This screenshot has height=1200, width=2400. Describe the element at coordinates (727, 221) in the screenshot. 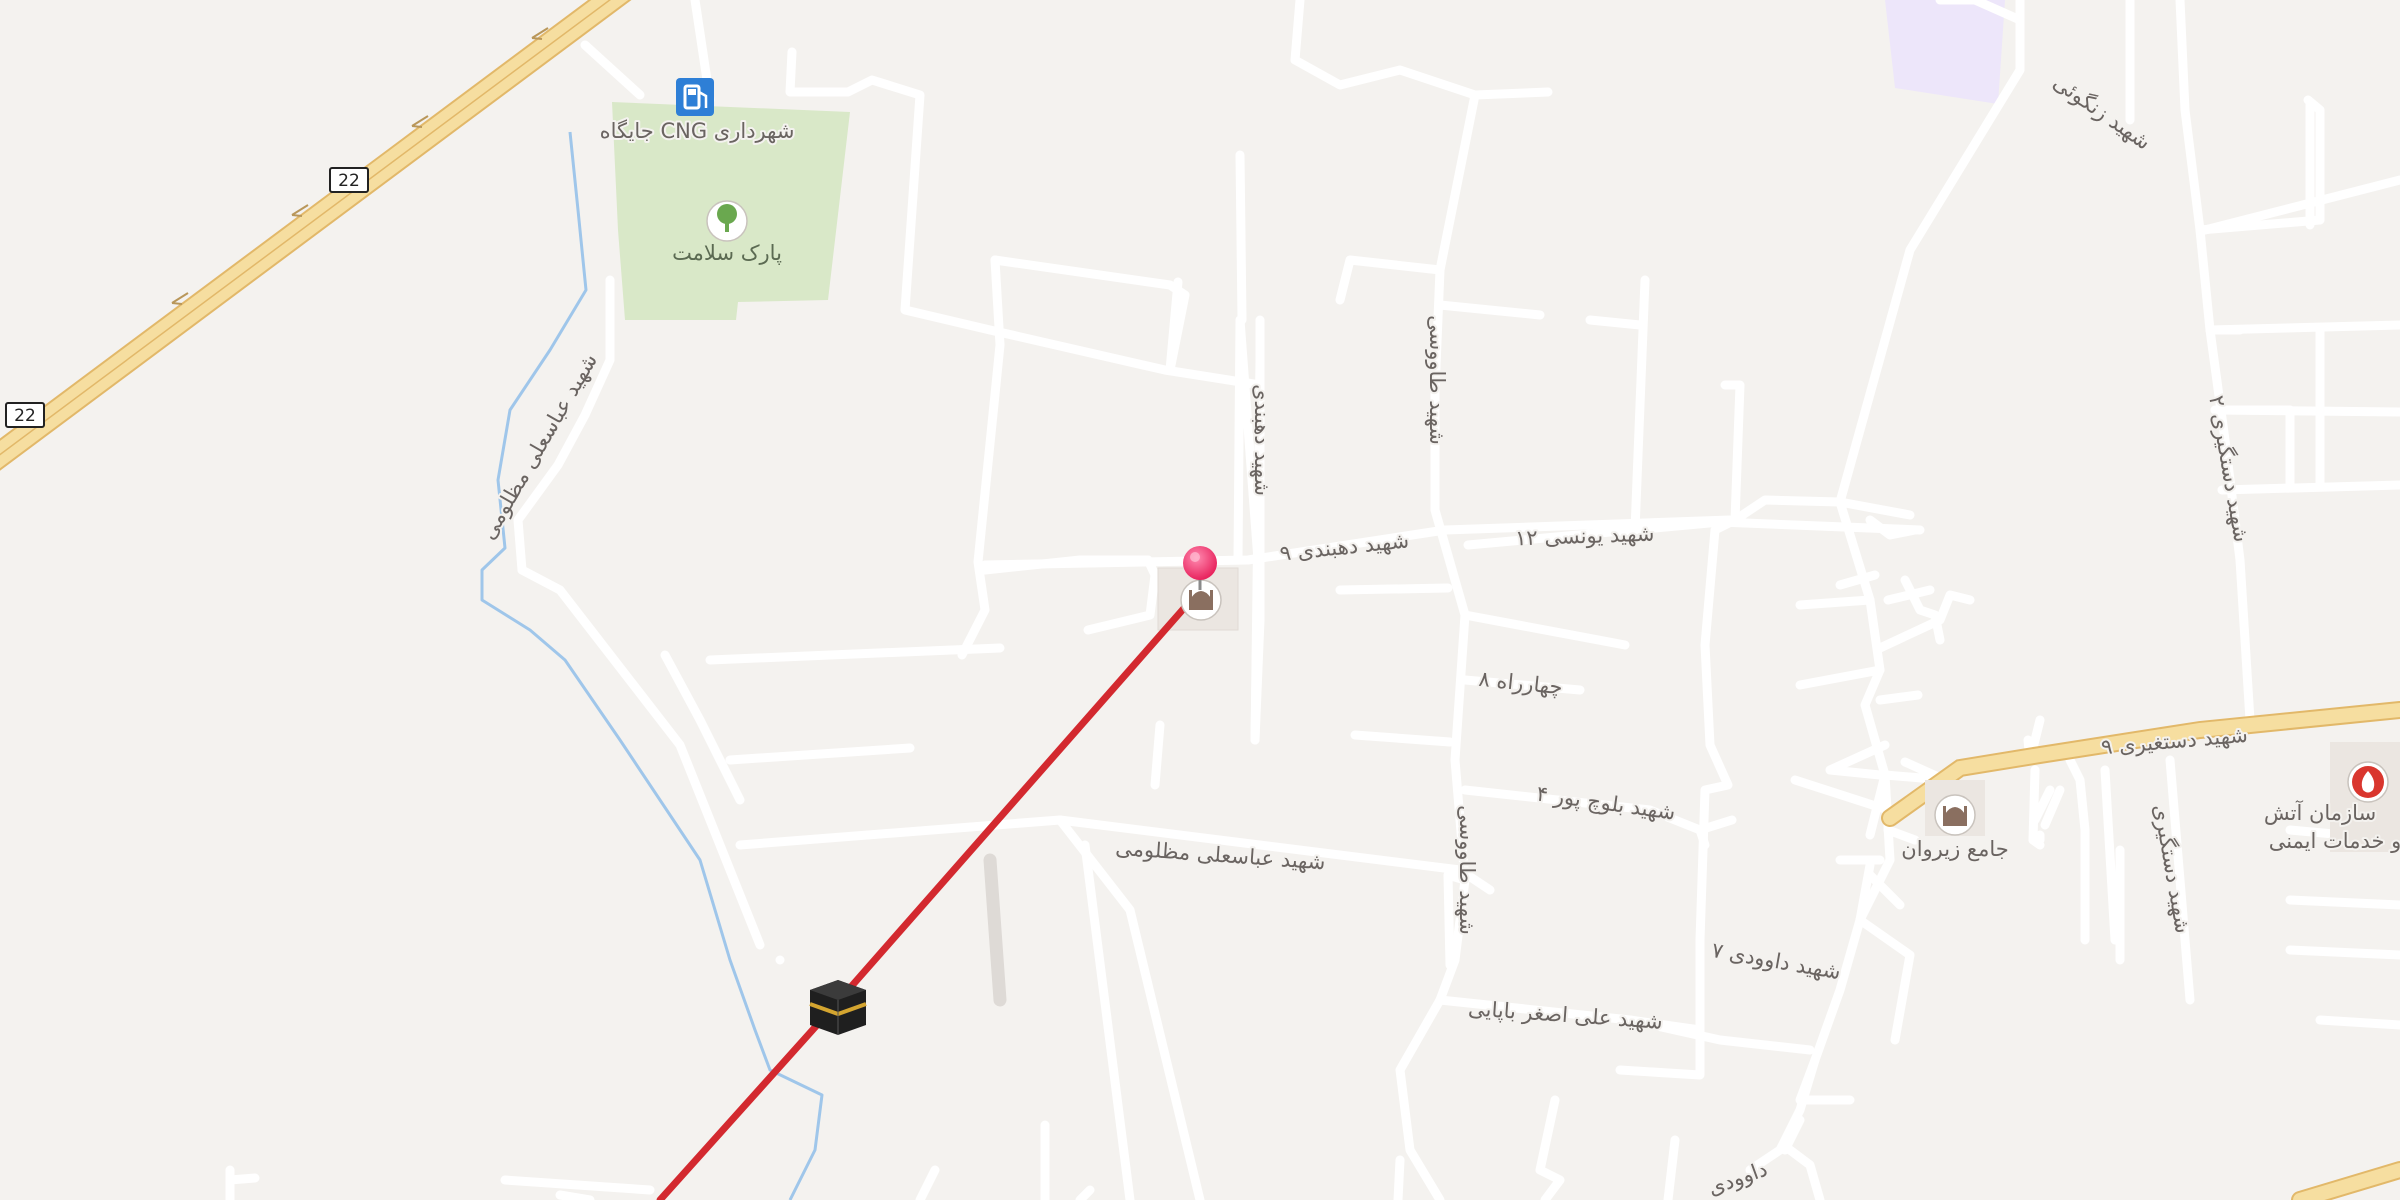

I see `tree-icon` at that location.